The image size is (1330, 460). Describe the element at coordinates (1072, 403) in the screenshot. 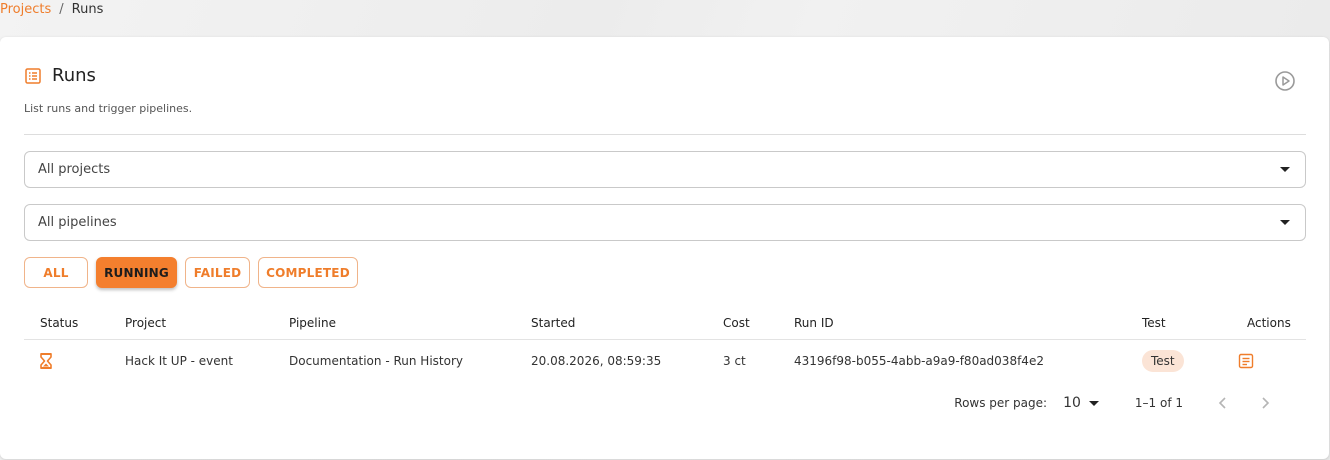

I see `rows-per-page-value: 10` at that location.